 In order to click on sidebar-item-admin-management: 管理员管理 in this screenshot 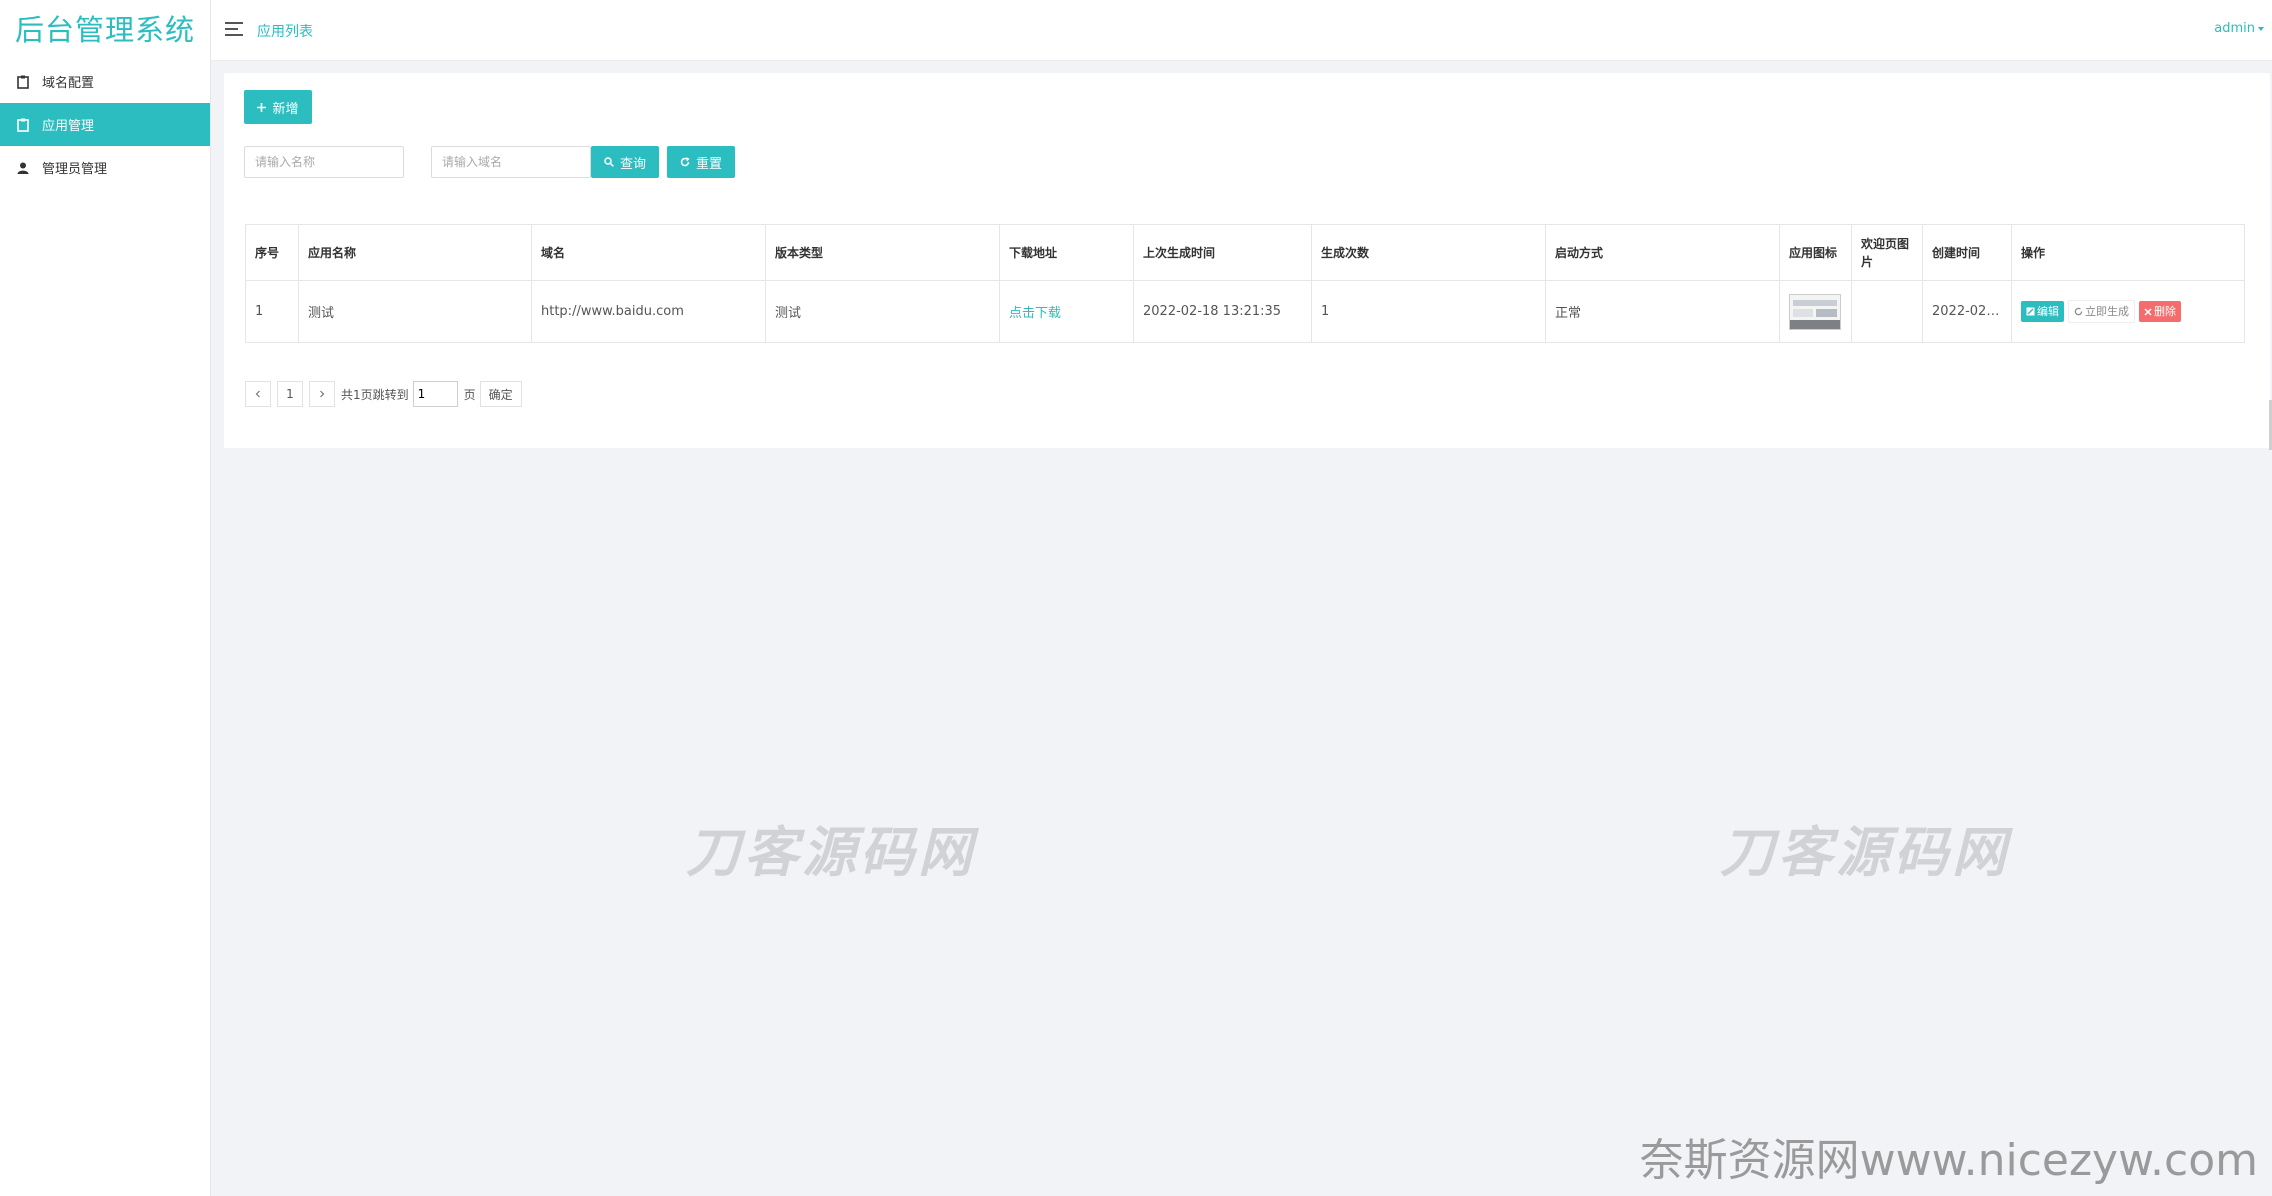, I will do `click(105, 167)`.